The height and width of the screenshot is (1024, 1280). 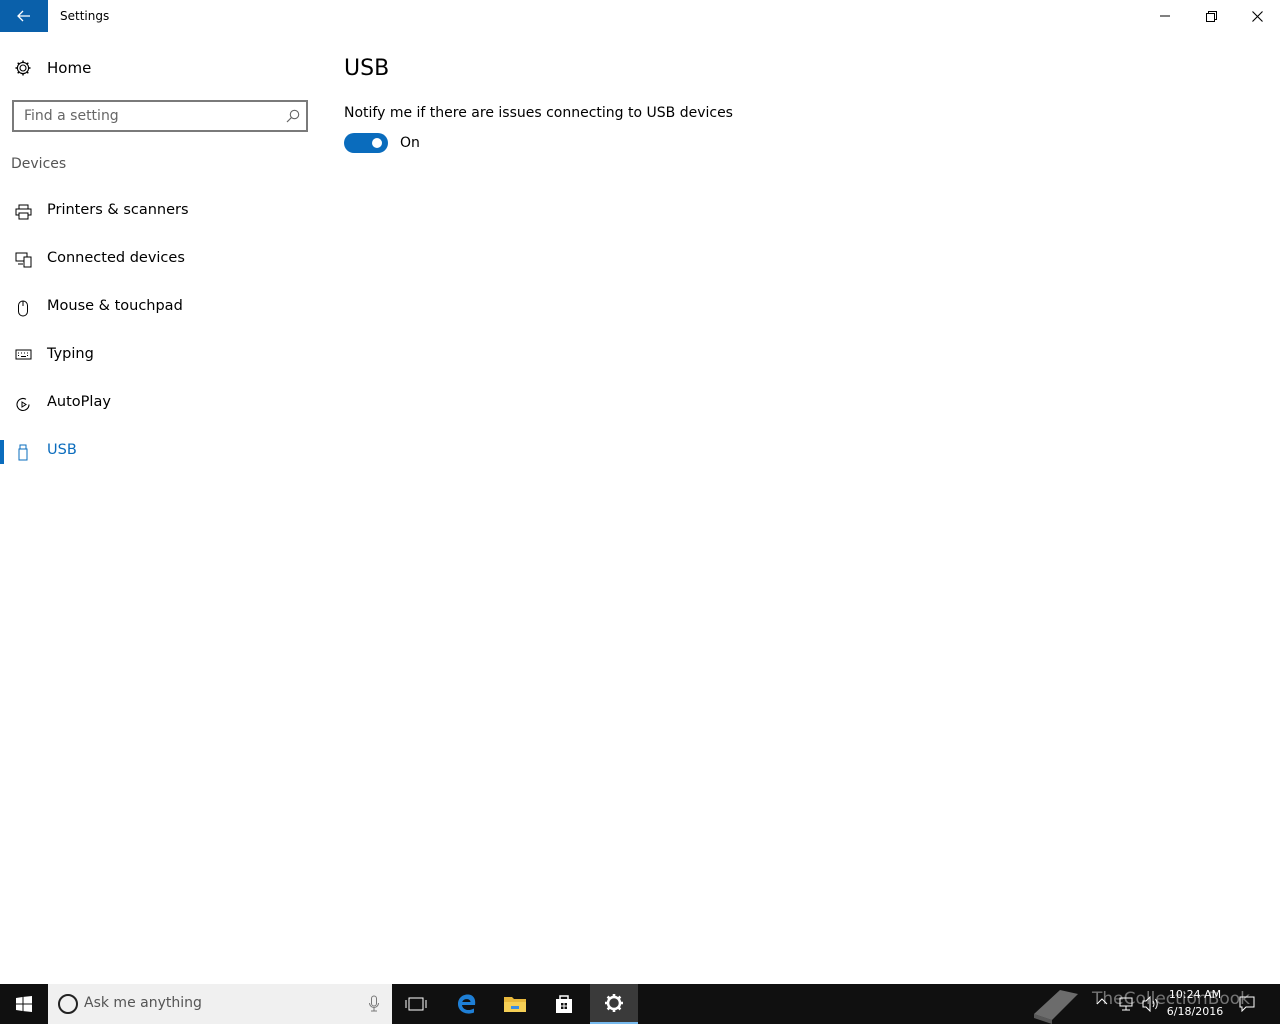 I want to click on autoplay-icon, so click(x=23, y=404).